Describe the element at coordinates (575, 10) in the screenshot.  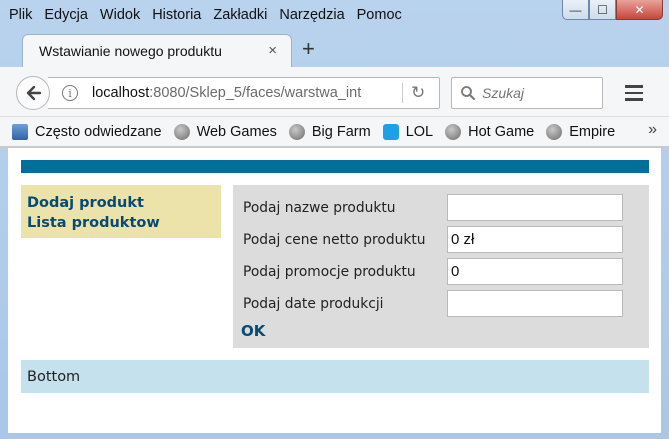
I see `minimize-button: —` at that location.